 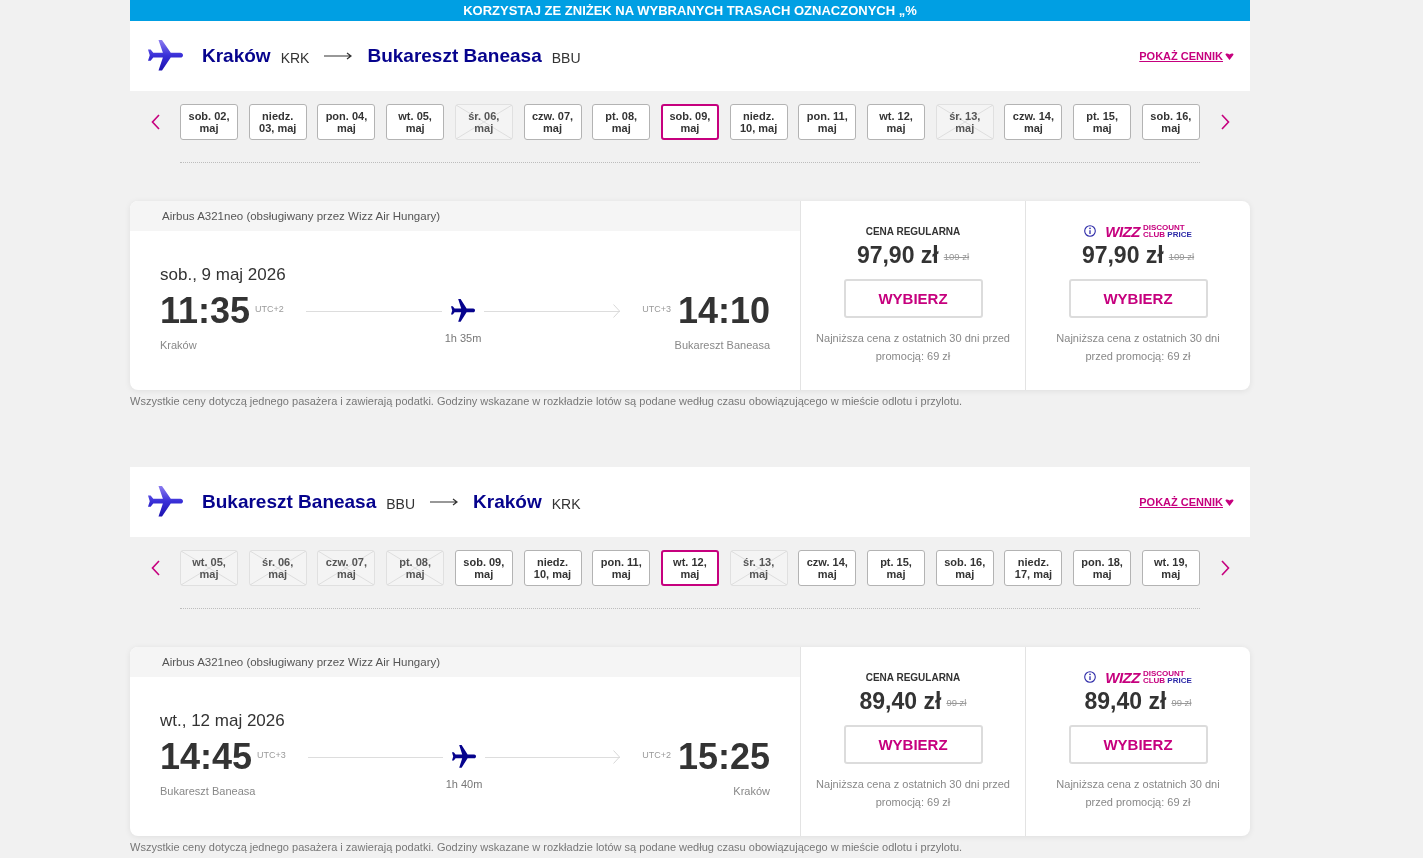 What do you see at coordinates (223, 721) in the screenshot?
I see `flight-date: wt., 12 maj 2026` at bounding box center [223, 721].